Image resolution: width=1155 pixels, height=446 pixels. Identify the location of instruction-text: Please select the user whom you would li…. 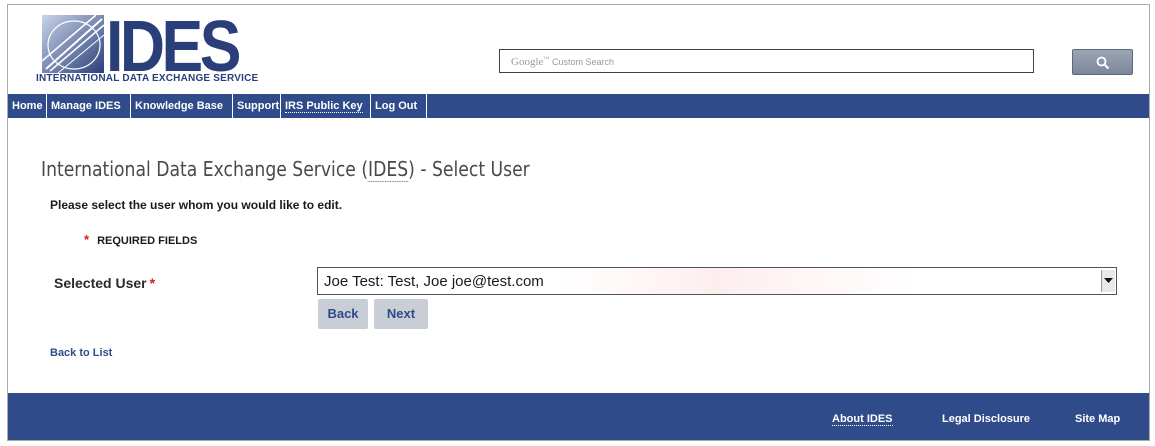
(196, 205).